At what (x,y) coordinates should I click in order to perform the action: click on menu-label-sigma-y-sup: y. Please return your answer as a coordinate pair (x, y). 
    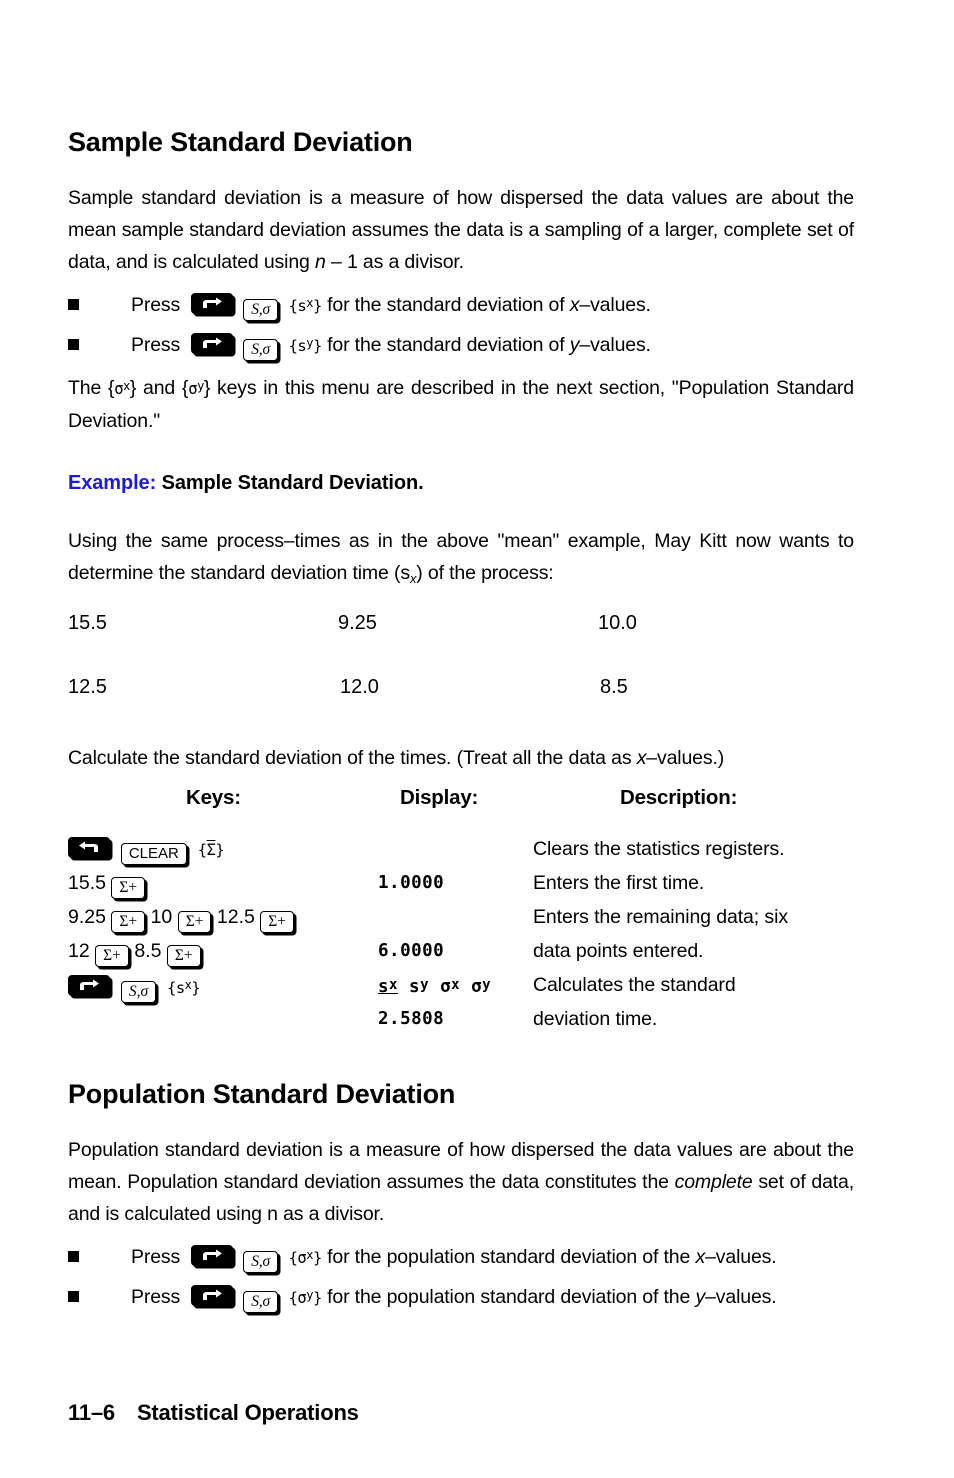
    Looking at the image, I should click on (309, 1295).